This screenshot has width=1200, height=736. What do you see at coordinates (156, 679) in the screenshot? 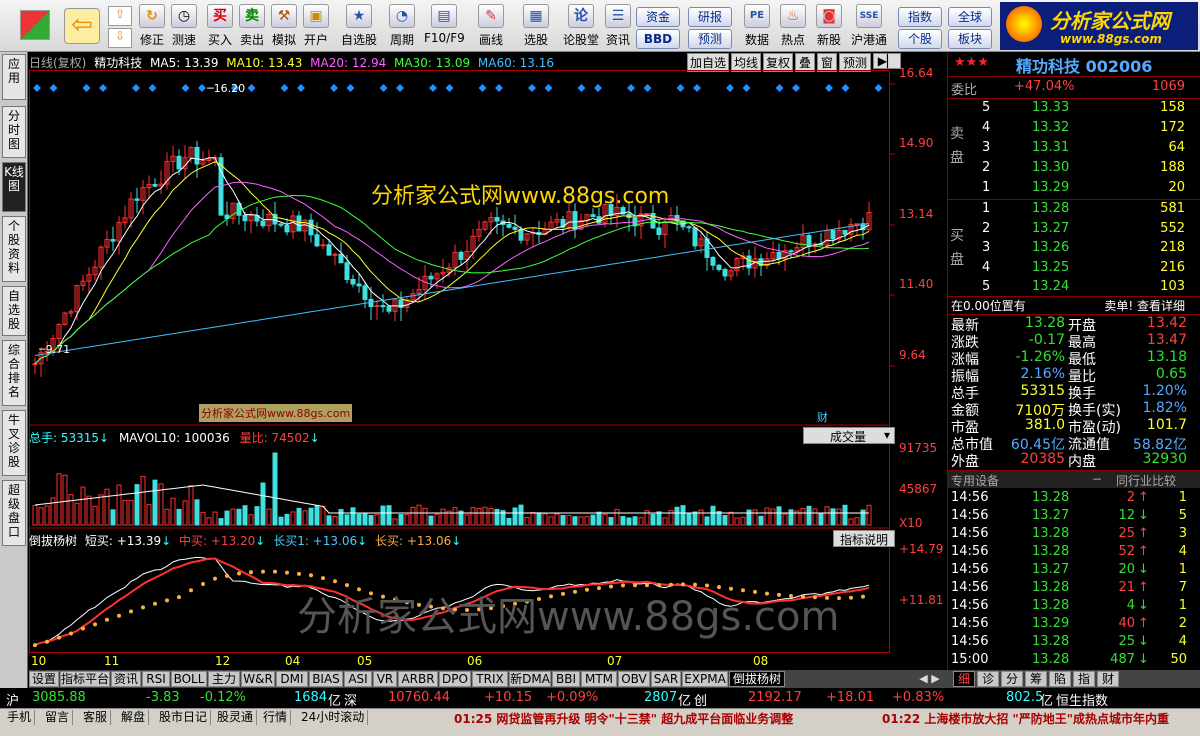
I see `indicator-tab: RSI` at bounding box center [156, 679].